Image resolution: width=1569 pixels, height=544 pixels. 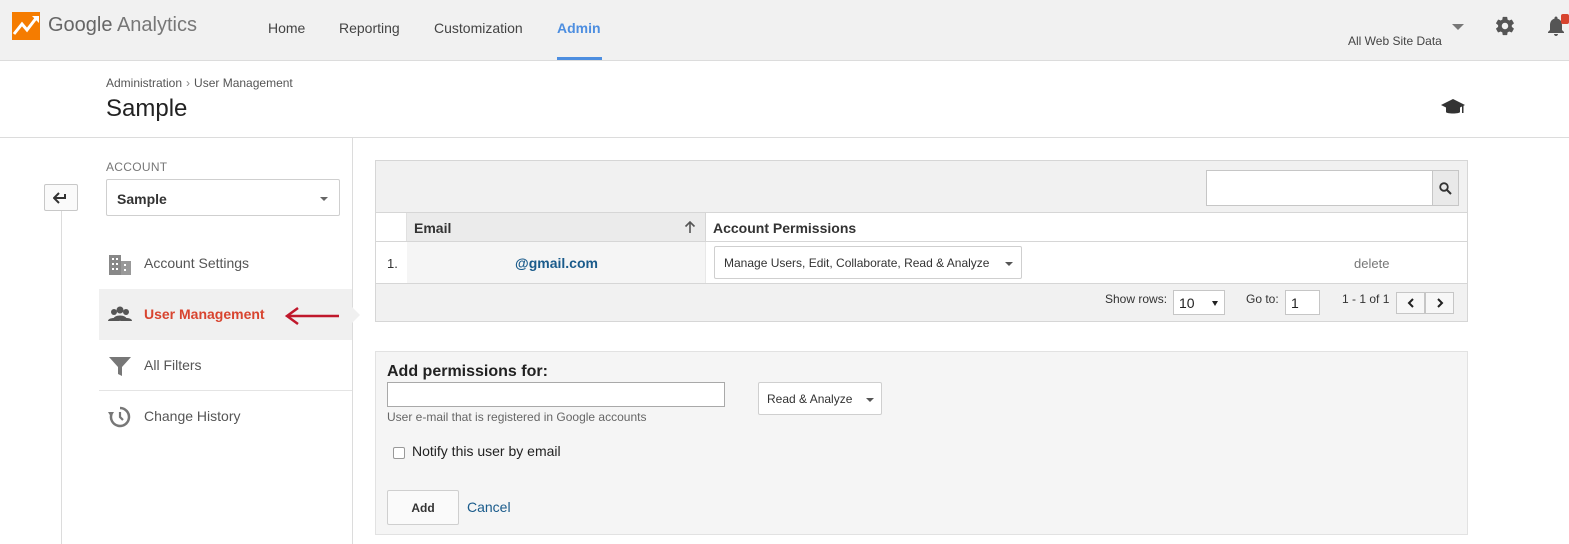 What do you see at coordinates (26, 26) in the screenshot?
I see `analytics-logo-icon` at bounding box center [26, 26].